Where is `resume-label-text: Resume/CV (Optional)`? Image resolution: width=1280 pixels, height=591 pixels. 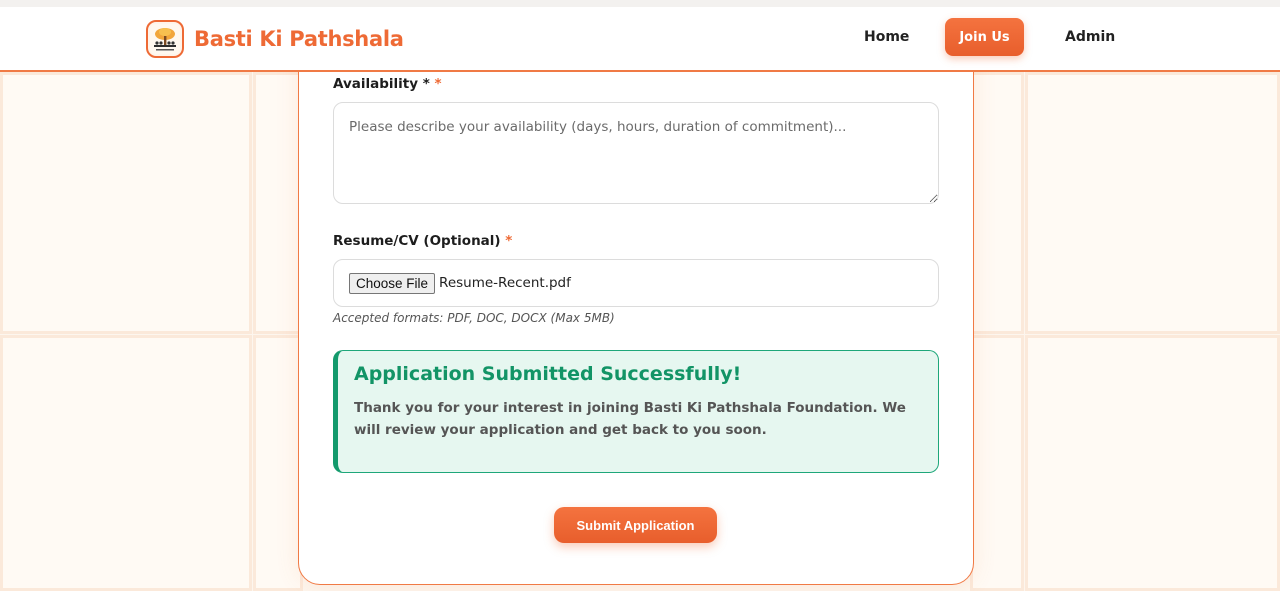 resume-label-text: Resume/CV (Optional) is located at coordinates (417, 241).